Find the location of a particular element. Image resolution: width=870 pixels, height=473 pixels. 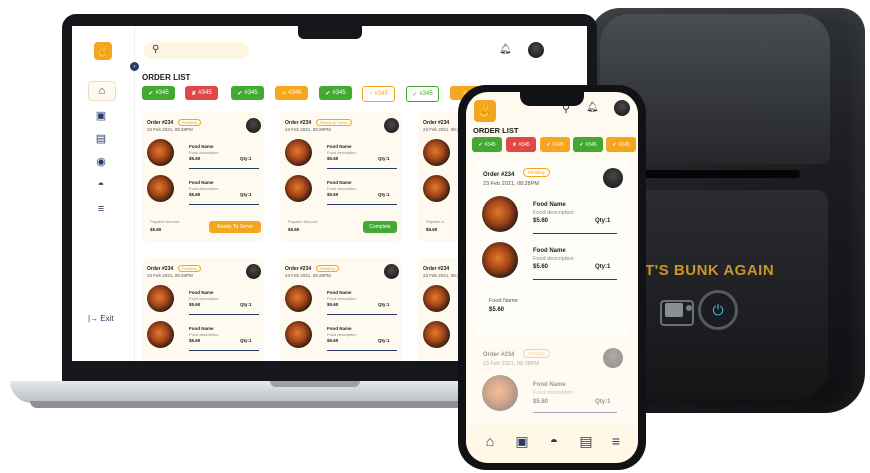

page-title: ORDER LIST is located at coordinates (166, 77).